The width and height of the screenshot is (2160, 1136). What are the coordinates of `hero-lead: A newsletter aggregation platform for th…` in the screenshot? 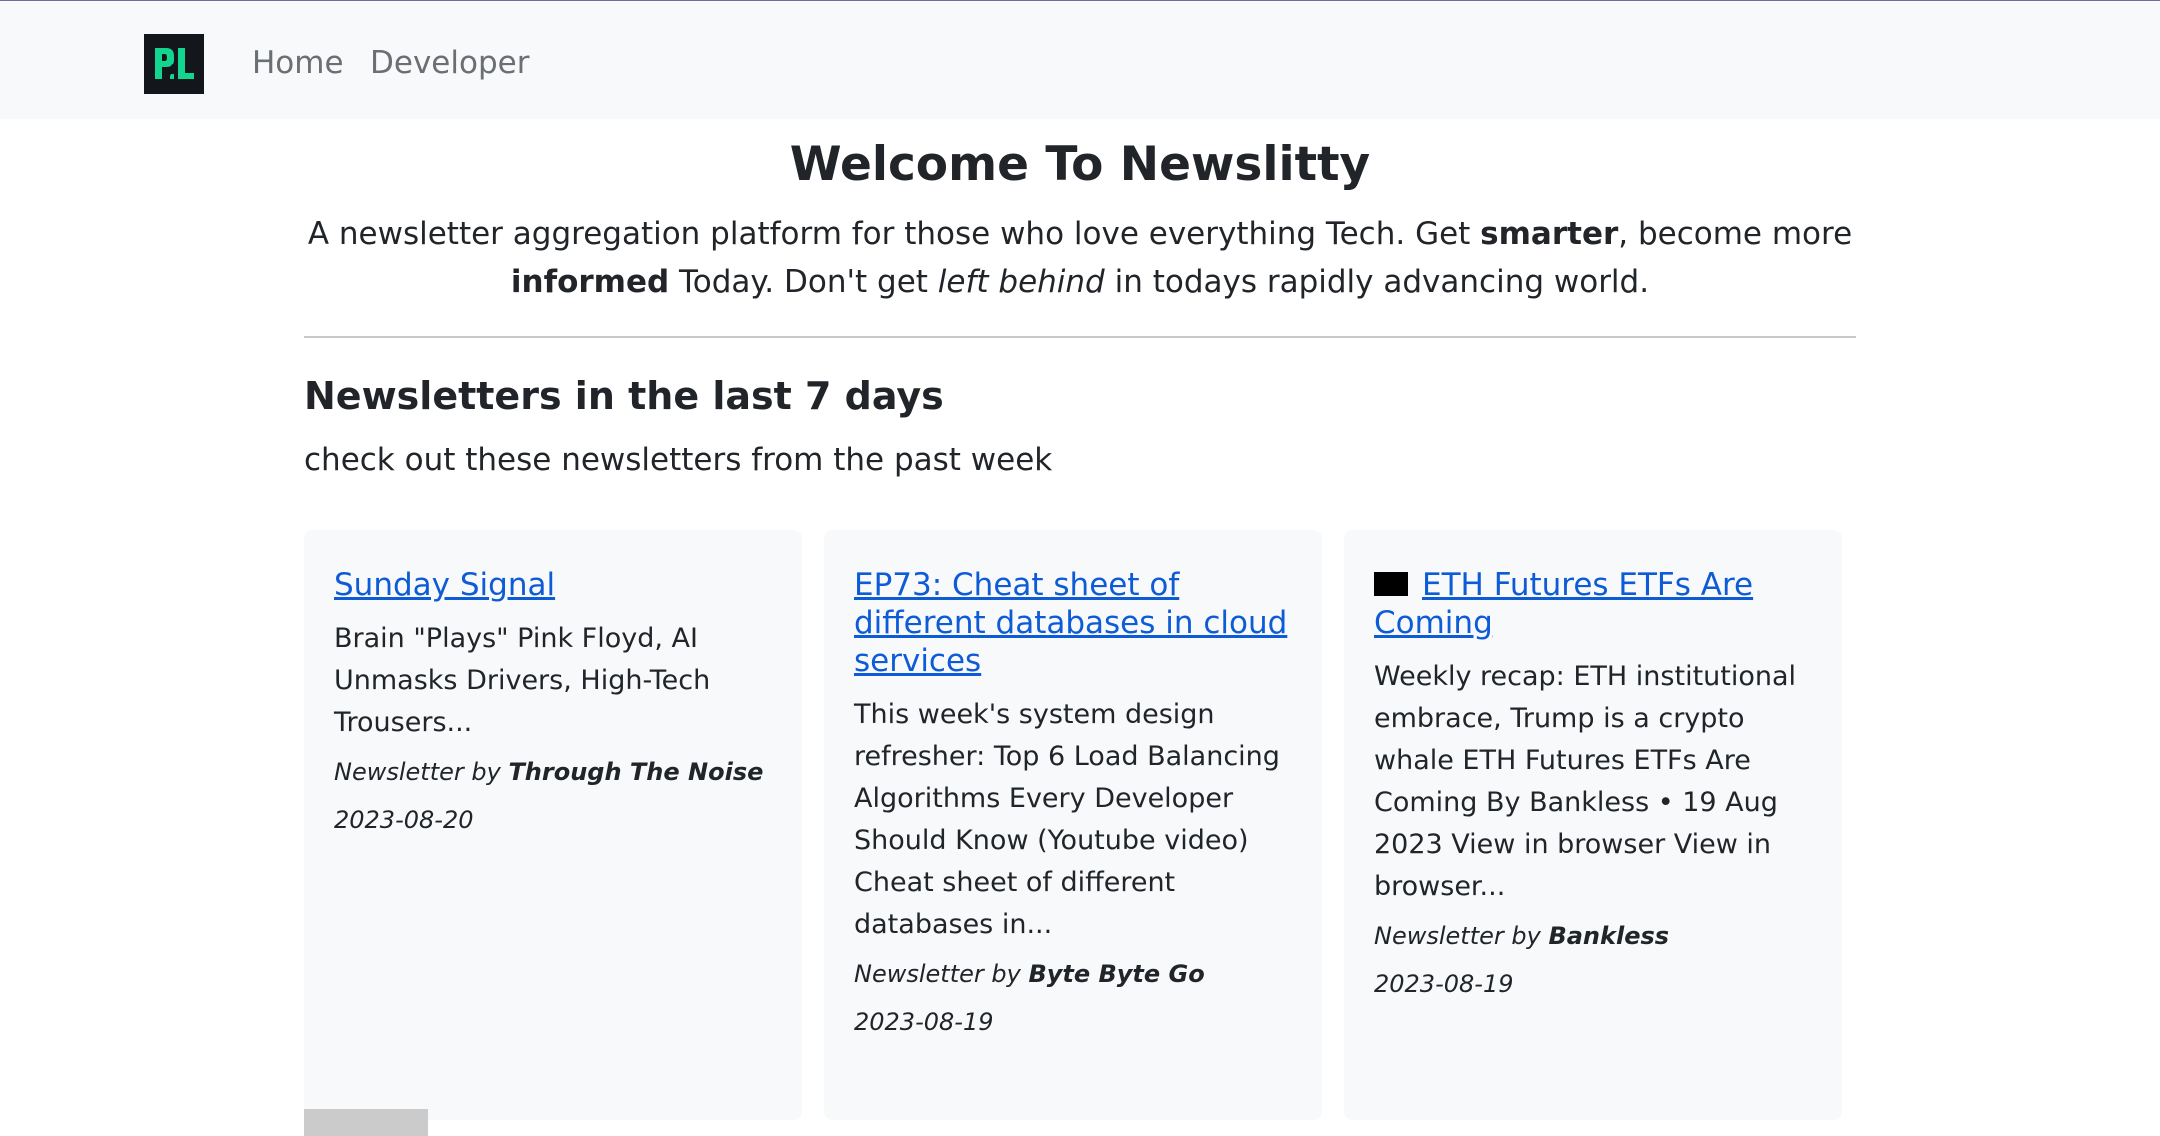 It's located at (1080, 258).